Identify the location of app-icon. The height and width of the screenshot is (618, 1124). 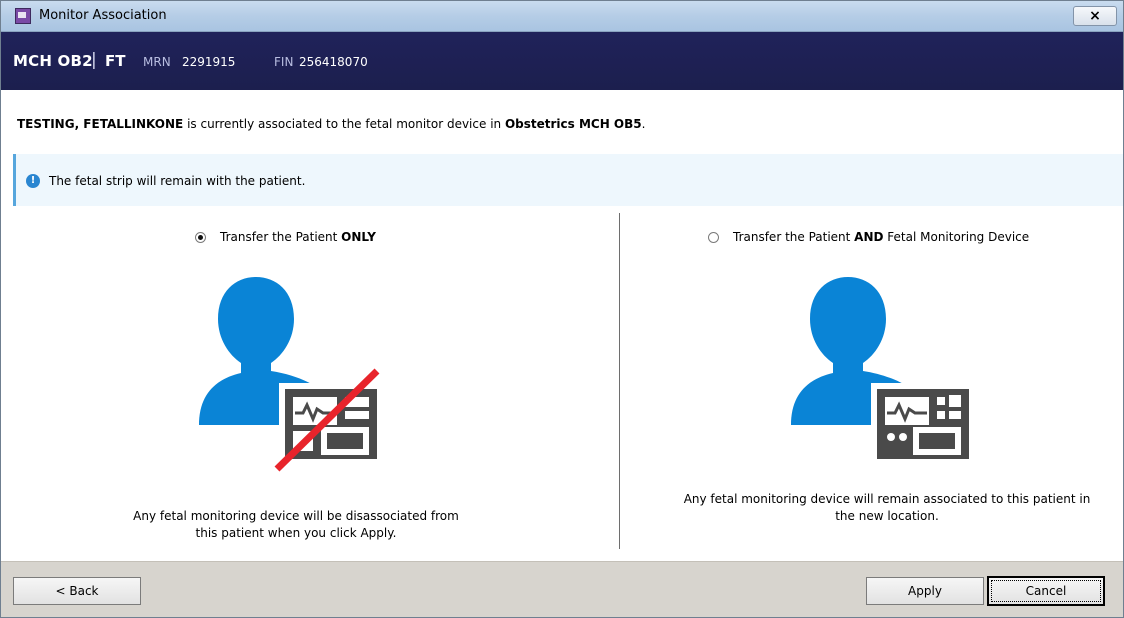
(23, 16).